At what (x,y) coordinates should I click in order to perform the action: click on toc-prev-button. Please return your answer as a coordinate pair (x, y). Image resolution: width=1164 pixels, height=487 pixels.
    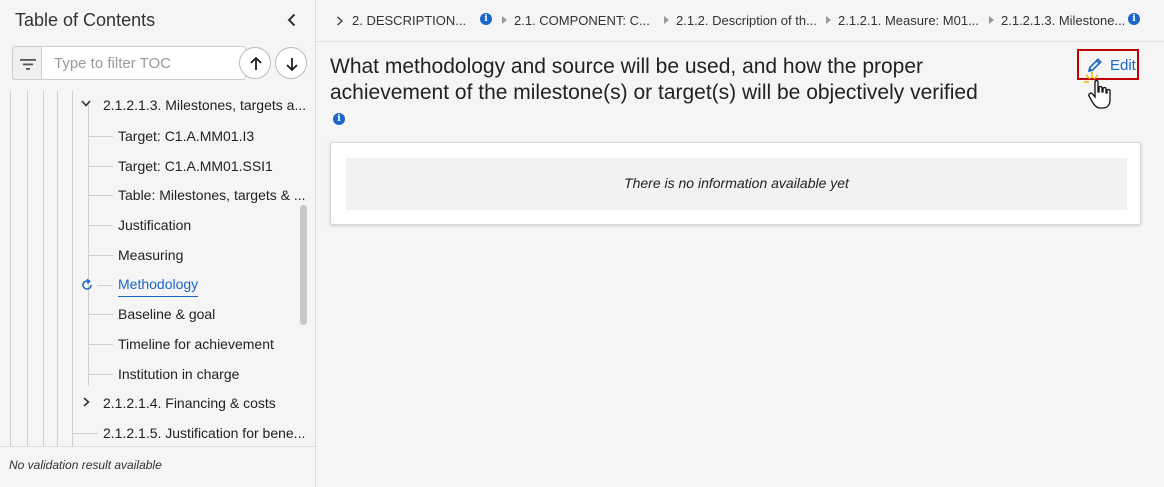
    Looking at the image, I should click on (255, 63).